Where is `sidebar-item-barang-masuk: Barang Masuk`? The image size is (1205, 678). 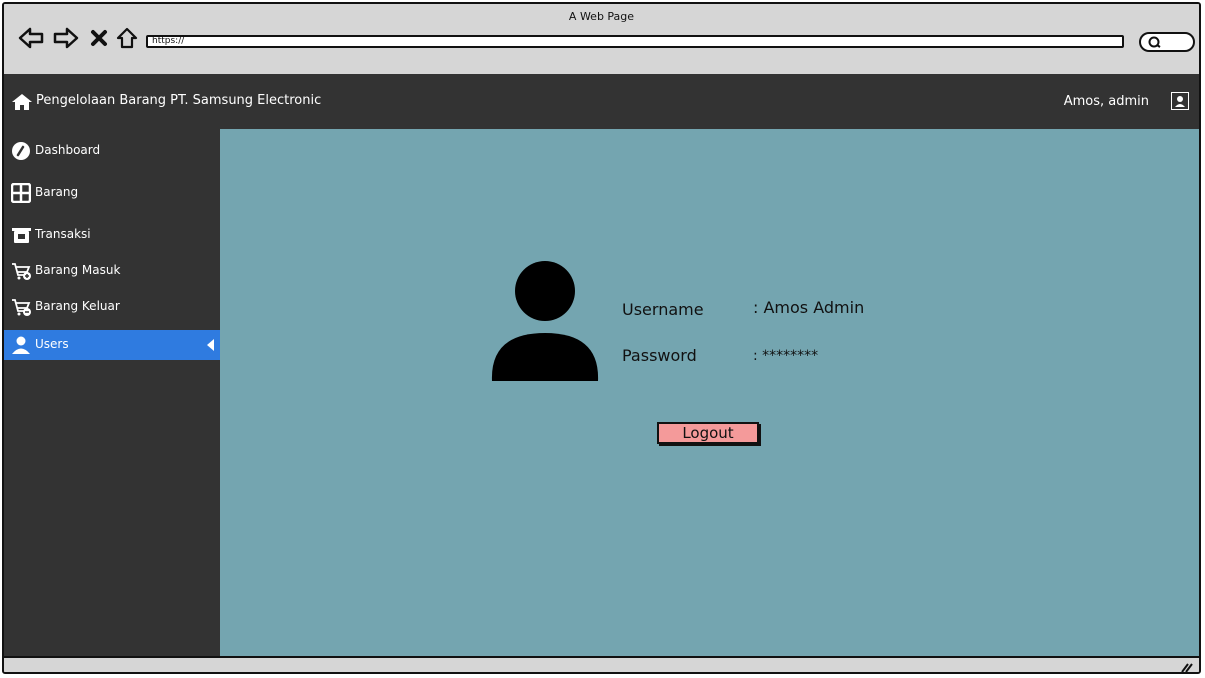 sidebar-item-barang-masuk: Barang Masuk is located at coordinates (112, 271).